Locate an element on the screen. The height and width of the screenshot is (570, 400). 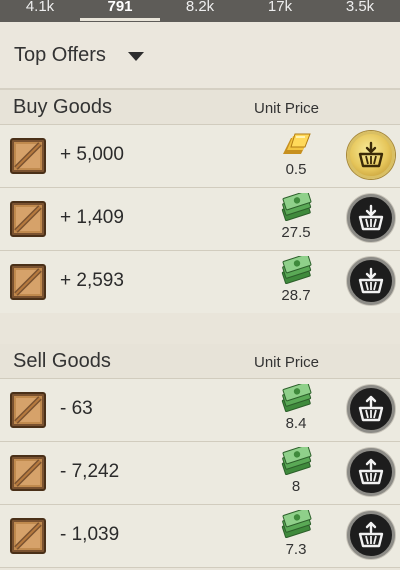
top-offers-label: Top Offers is located at coordinates (60, 55).